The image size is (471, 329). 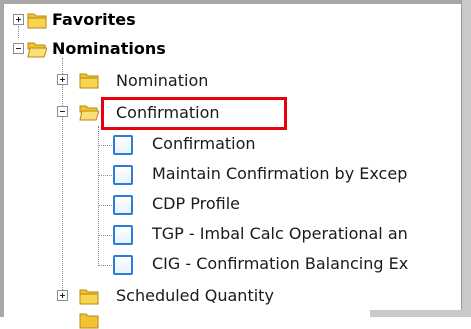 What do you see at coordinates (194, 113) in the screenshot?
I see `highlight-annotation-box` at bounding box center [194, 113].